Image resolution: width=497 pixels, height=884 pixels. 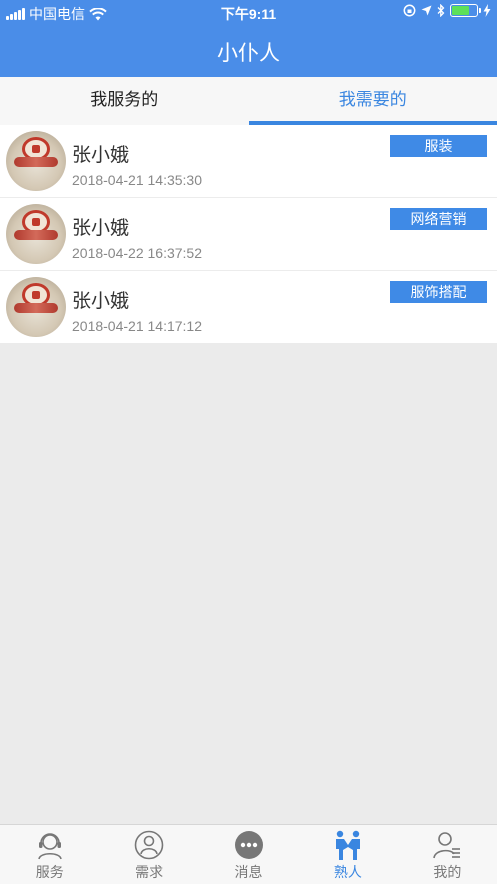 I want to click on user-circle-icon, so click(x=149, y=845).